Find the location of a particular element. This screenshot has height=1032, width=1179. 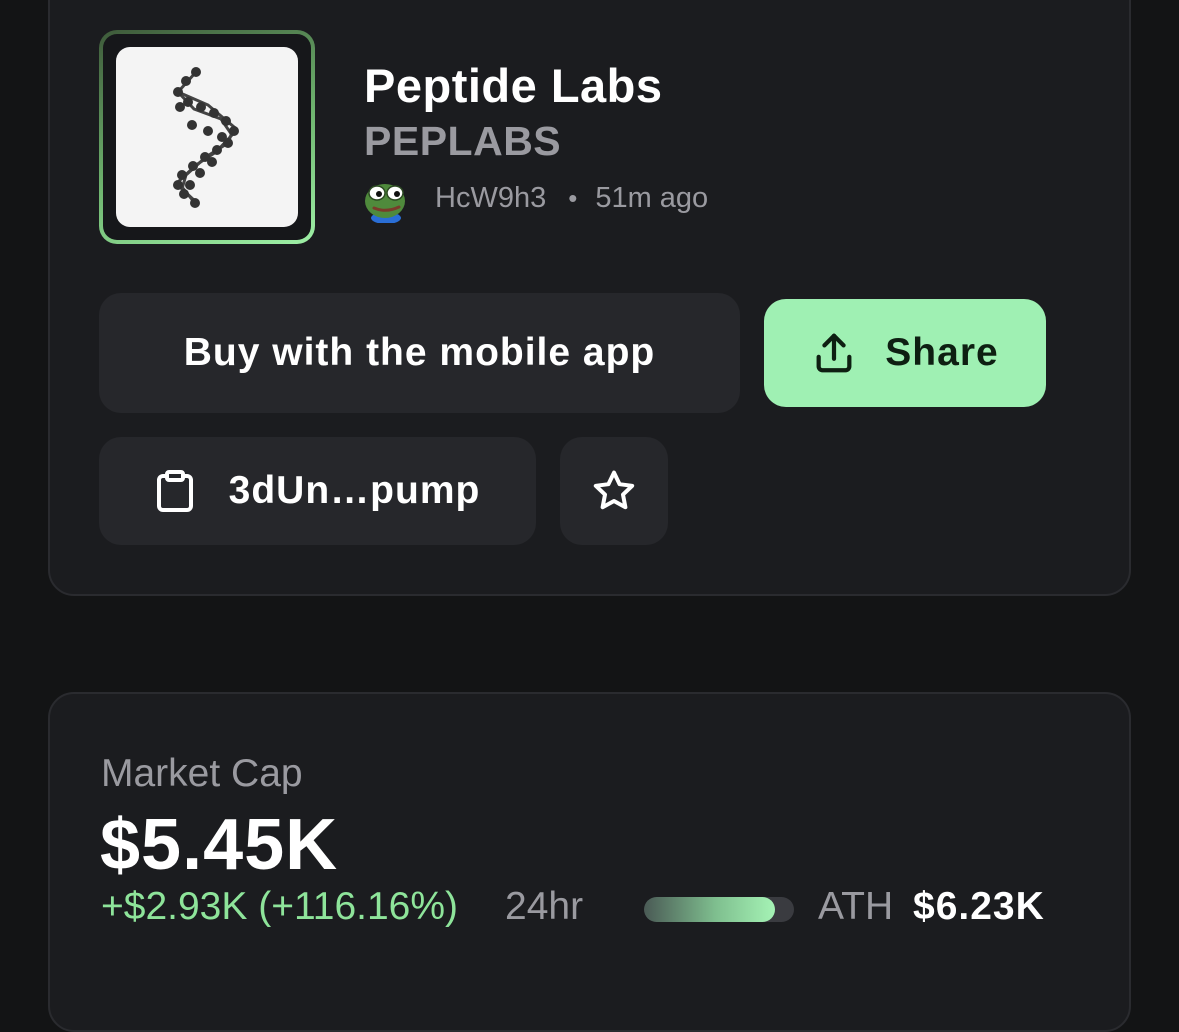

share-label: Share is located at coordinates (942, 352).